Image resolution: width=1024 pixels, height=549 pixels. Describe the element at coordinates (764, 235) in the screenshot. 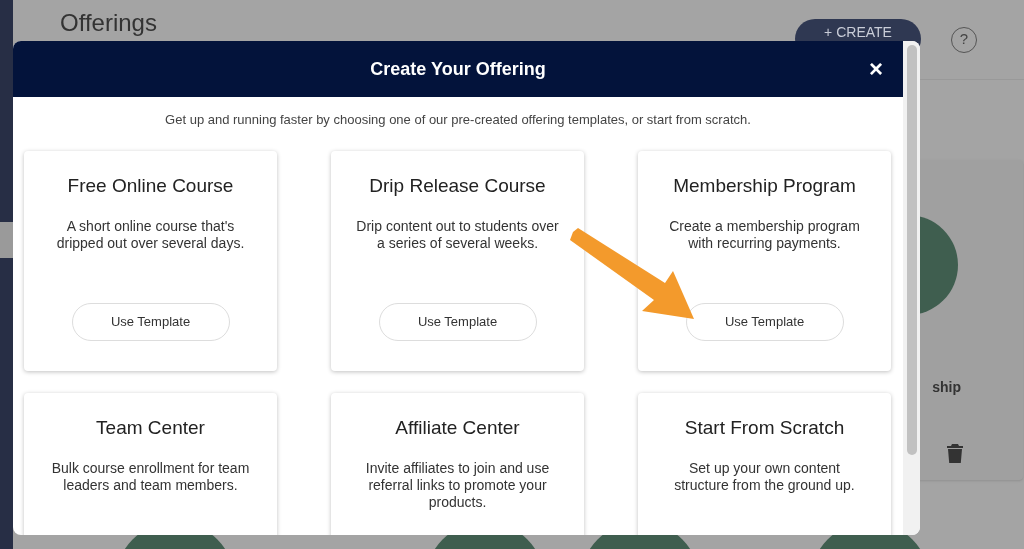

I see `card-description: Create a membership program with recurring payments.` at that location.